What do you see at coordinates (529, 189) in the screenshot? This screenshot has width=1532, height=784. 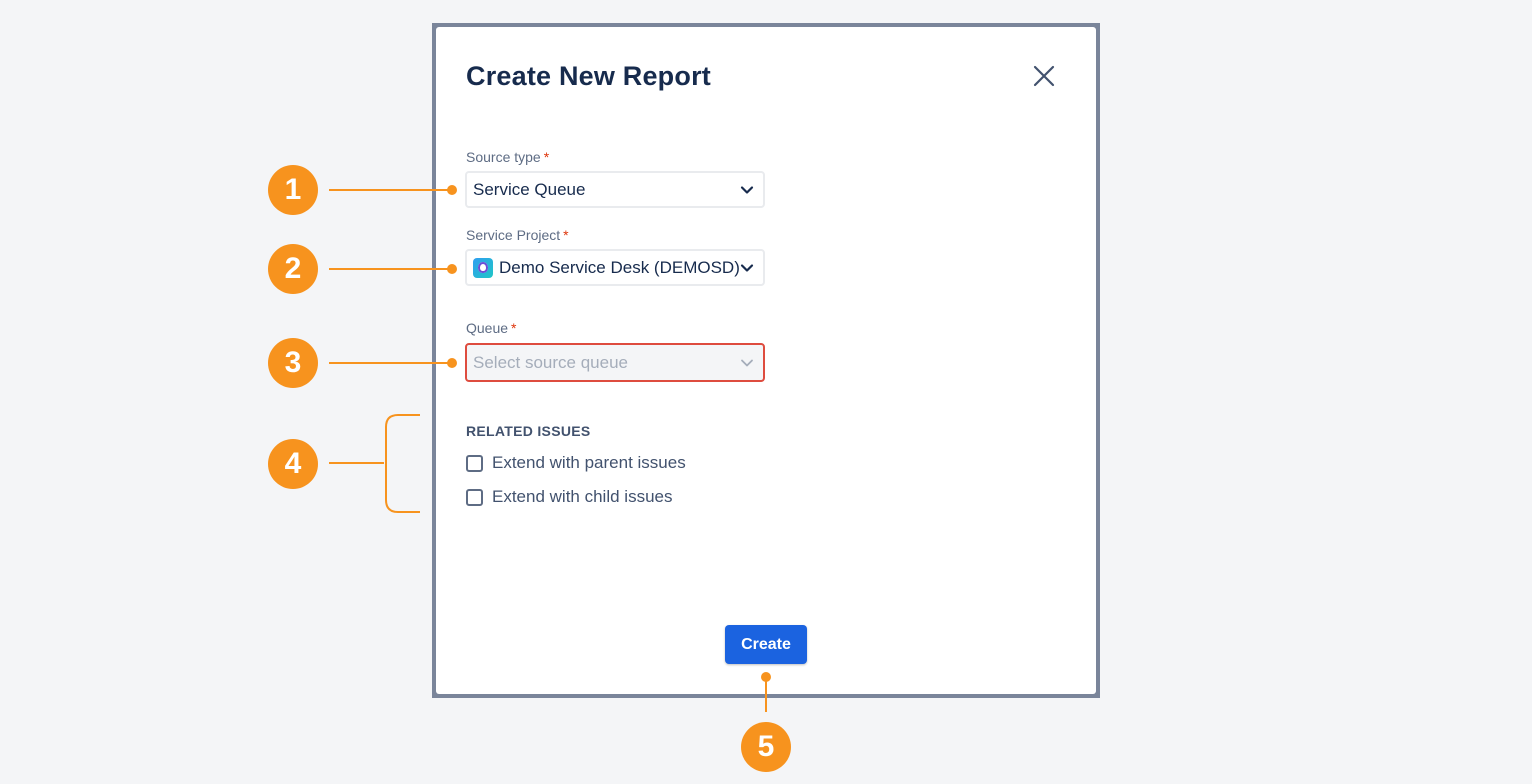 I see `source-type-value: Service Queue` at bounding box center [529, 189].